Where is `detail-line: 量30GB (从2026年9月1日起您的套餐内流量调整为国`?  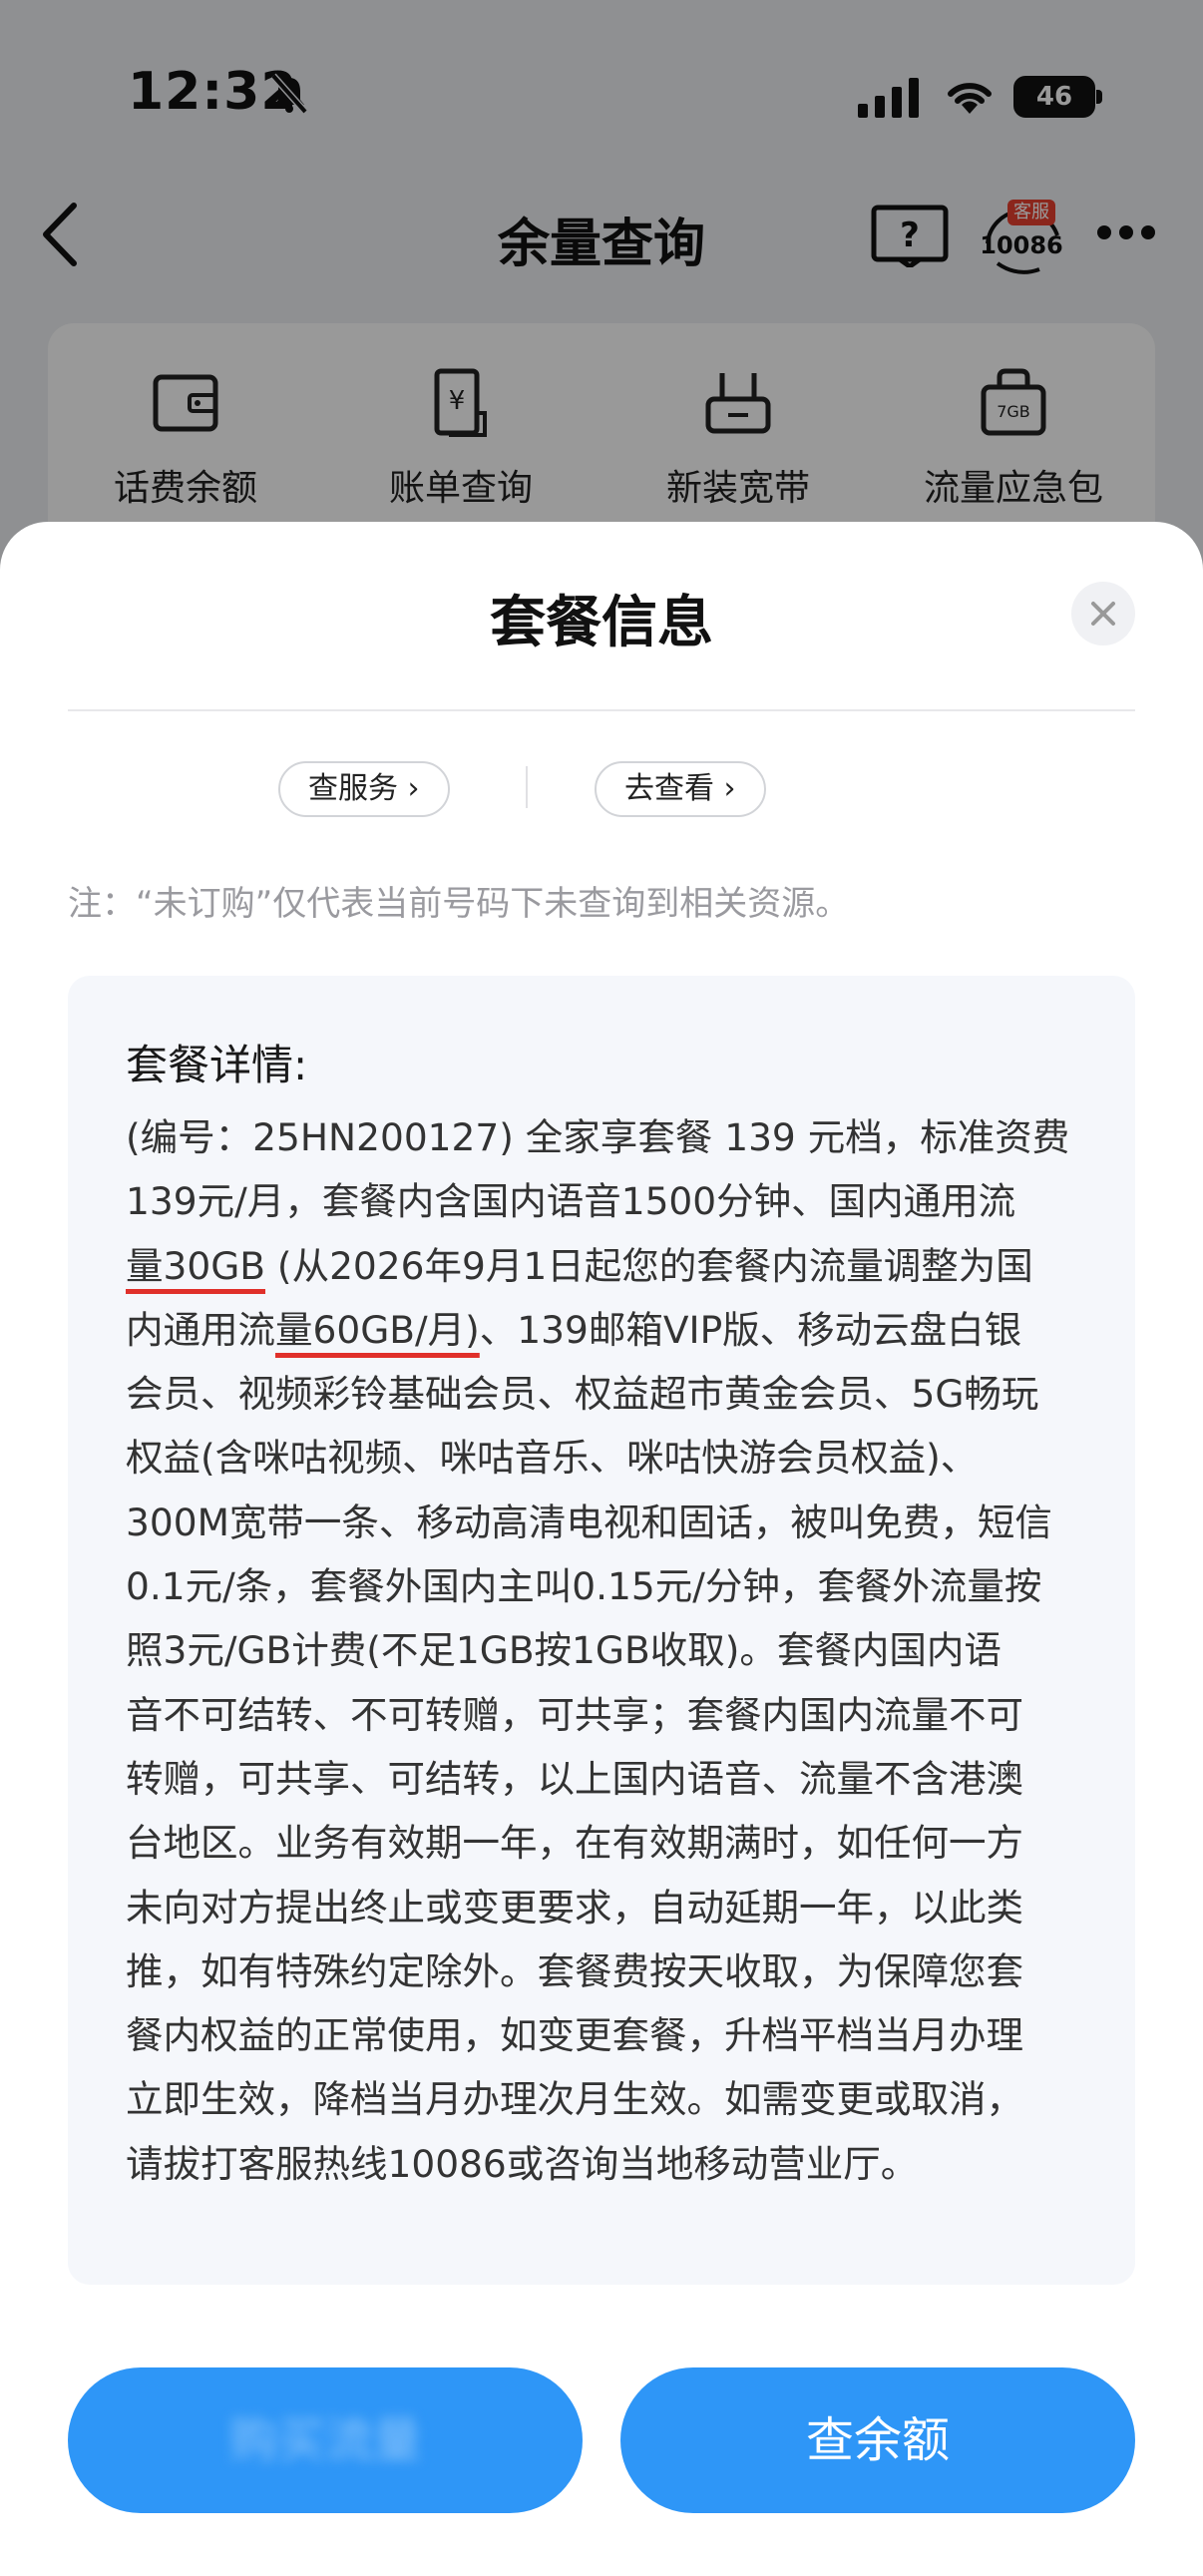
detail-line: 量30GB (从2026年9月1日起您的套餐内流量调整为国 is located at coordinates (614, 1266).